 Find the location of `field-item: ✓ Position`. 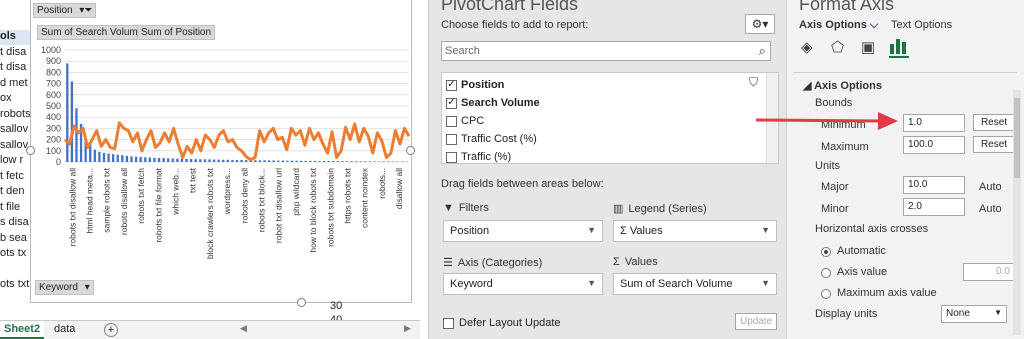

field-item: ✓ Position is located at coordinates (475, 85).